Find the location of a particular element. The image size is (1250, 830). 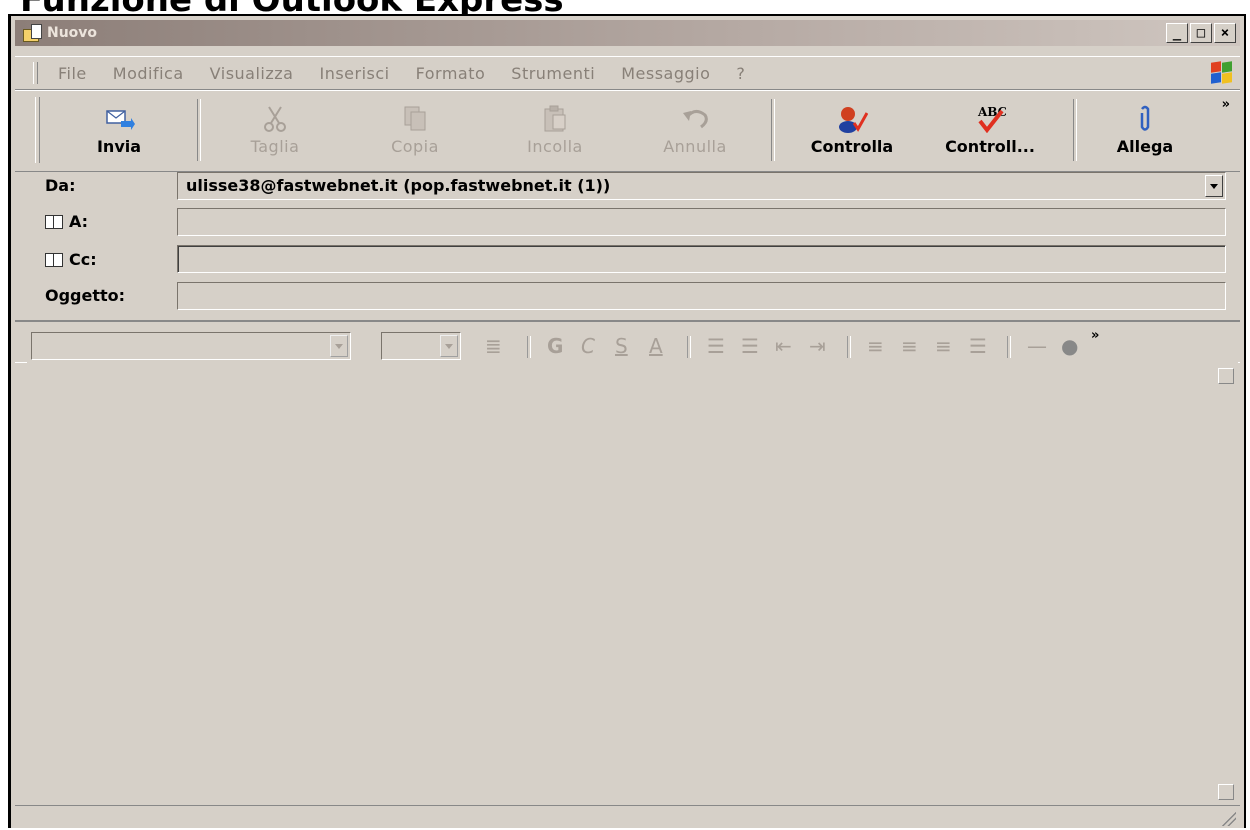

paste-icon is located at coordinates (555, 118).